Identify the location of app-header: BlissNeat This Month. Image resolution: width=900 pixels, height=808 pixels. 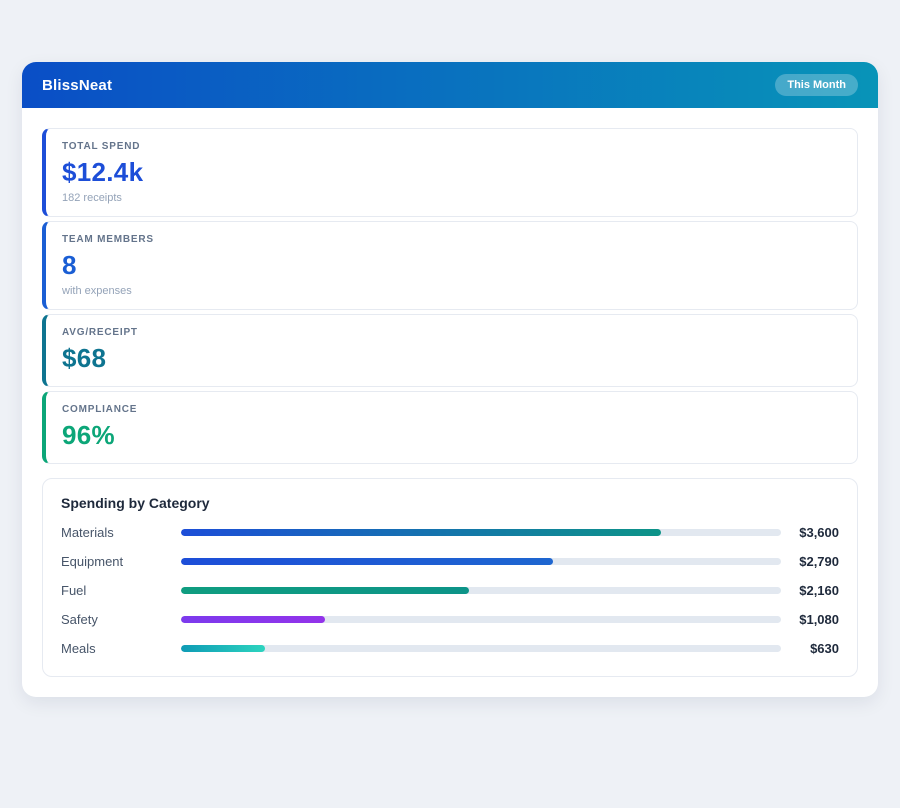
(450, 85).